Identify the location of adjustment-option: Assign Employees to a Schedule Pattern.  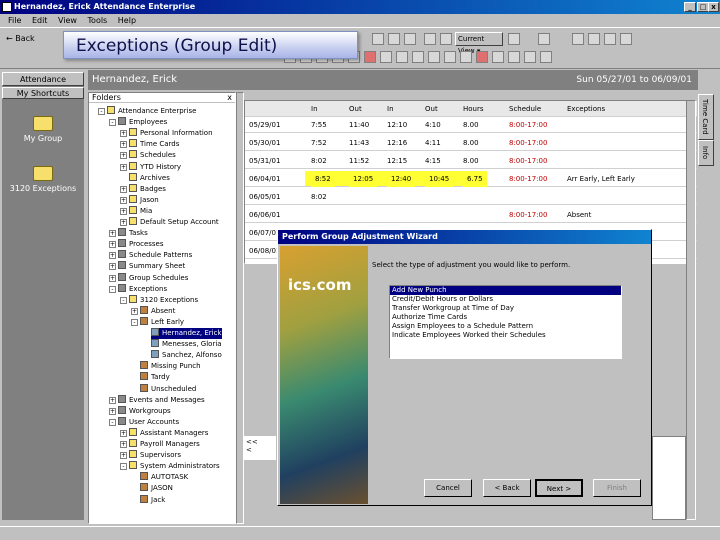
(505, 326).